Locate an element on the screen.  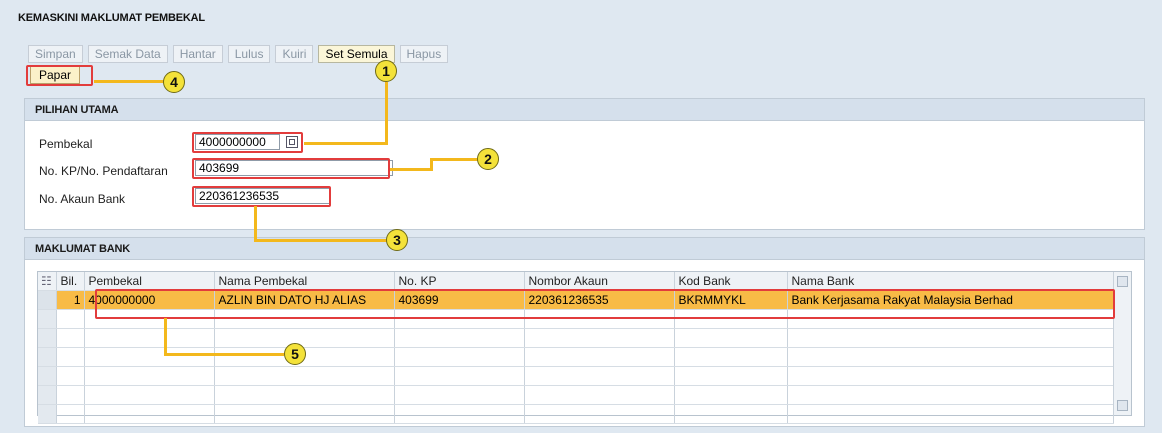
hapus-button: Hapus is located at coordinates (424, 54).